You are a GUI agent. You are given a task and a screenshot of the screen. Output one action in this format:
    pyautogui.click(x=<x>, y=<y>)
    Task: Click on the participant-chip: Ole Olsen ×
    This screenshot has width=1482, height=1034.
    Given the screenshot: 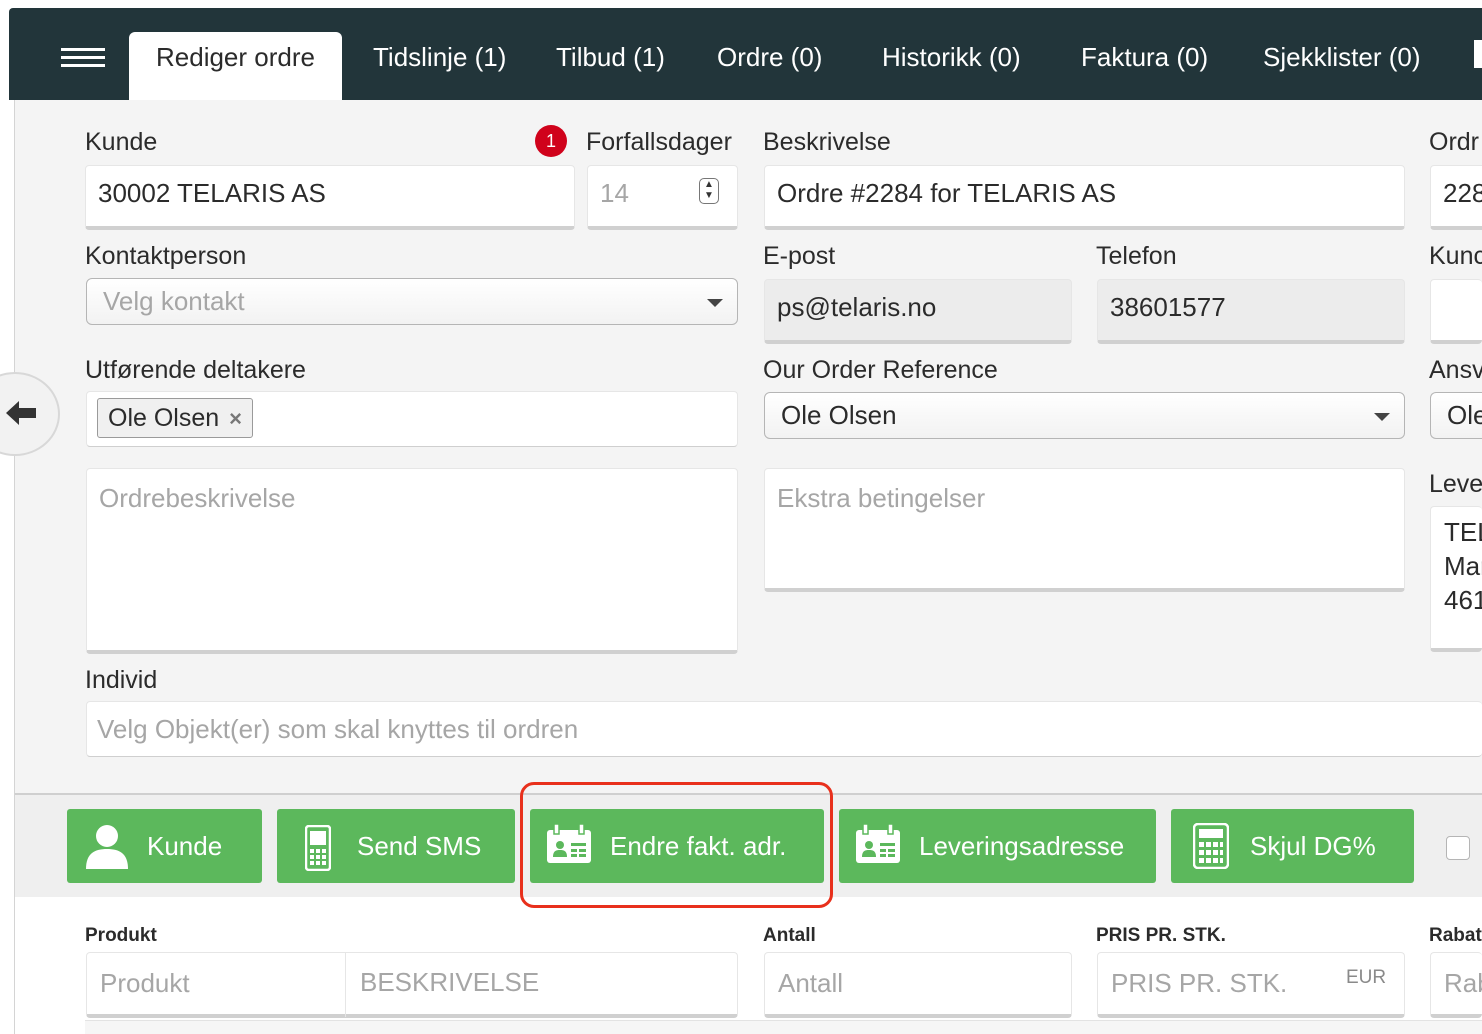 What is the action you would take?
    pyautogui.click(x=175, y=418)
    